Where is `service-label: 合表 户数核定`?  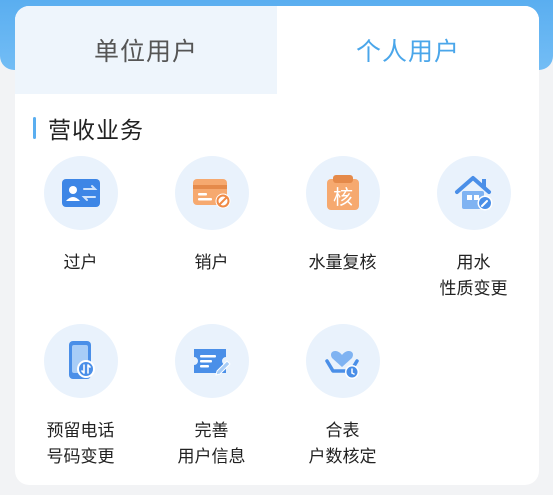
service-label: 合表 户数核定 is located at coordinates (342, 444).